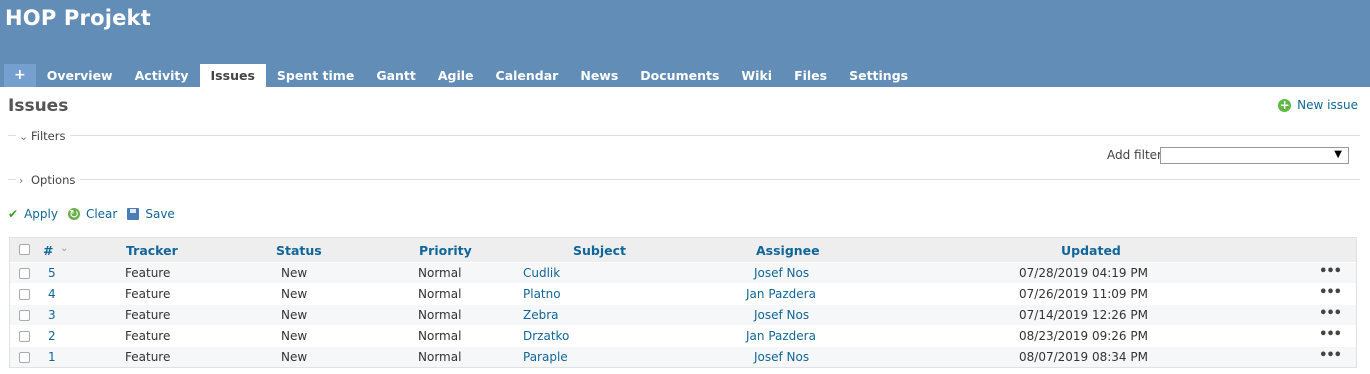  I want to click on reload-icon: ↻, so click(73, 214).